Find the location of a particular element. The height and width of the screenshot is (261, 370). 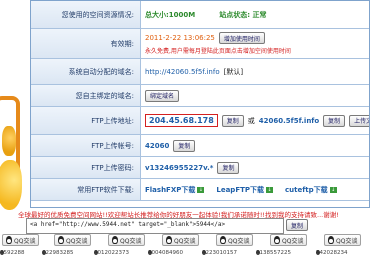

default-tag: [默认] is located at coordinates (233, 71).